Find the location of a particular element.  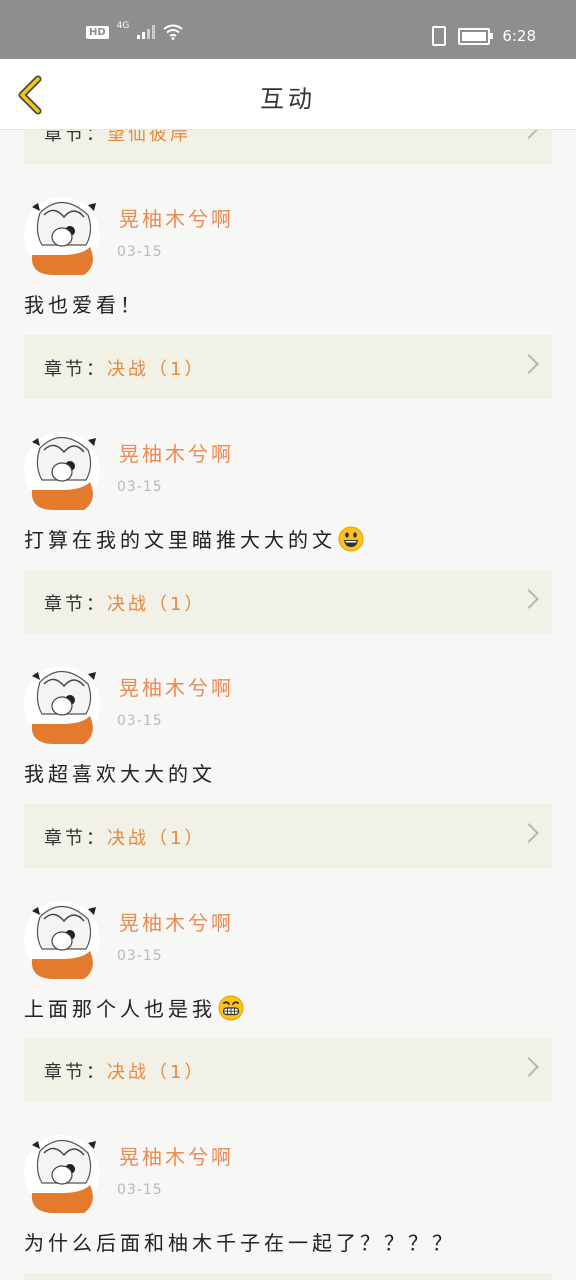

comment-text: 我也爱看！ is located at coordinates (84, 305).